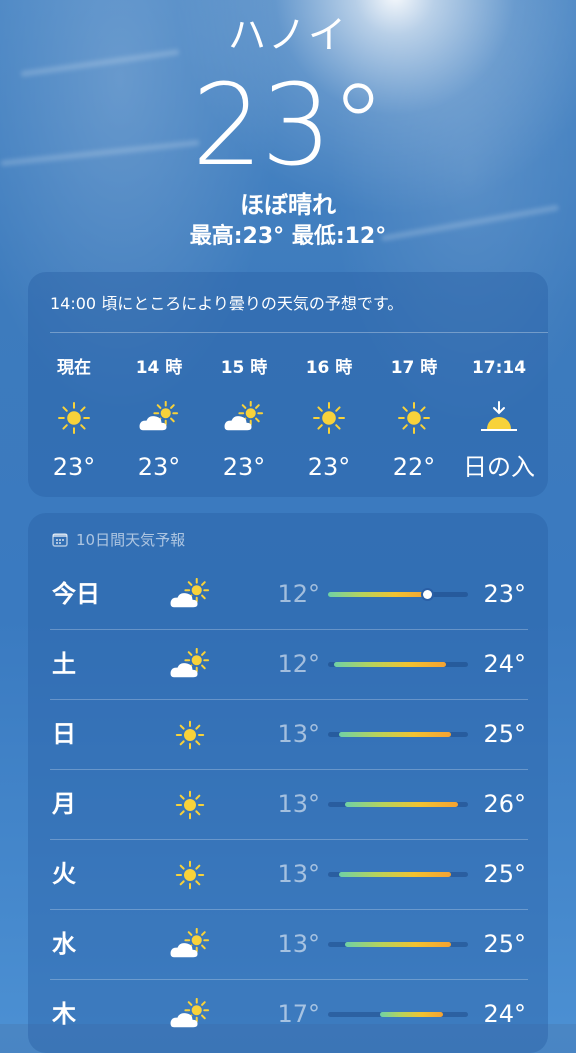  I want to click on low-temp: 17°, so click(298, 1014).